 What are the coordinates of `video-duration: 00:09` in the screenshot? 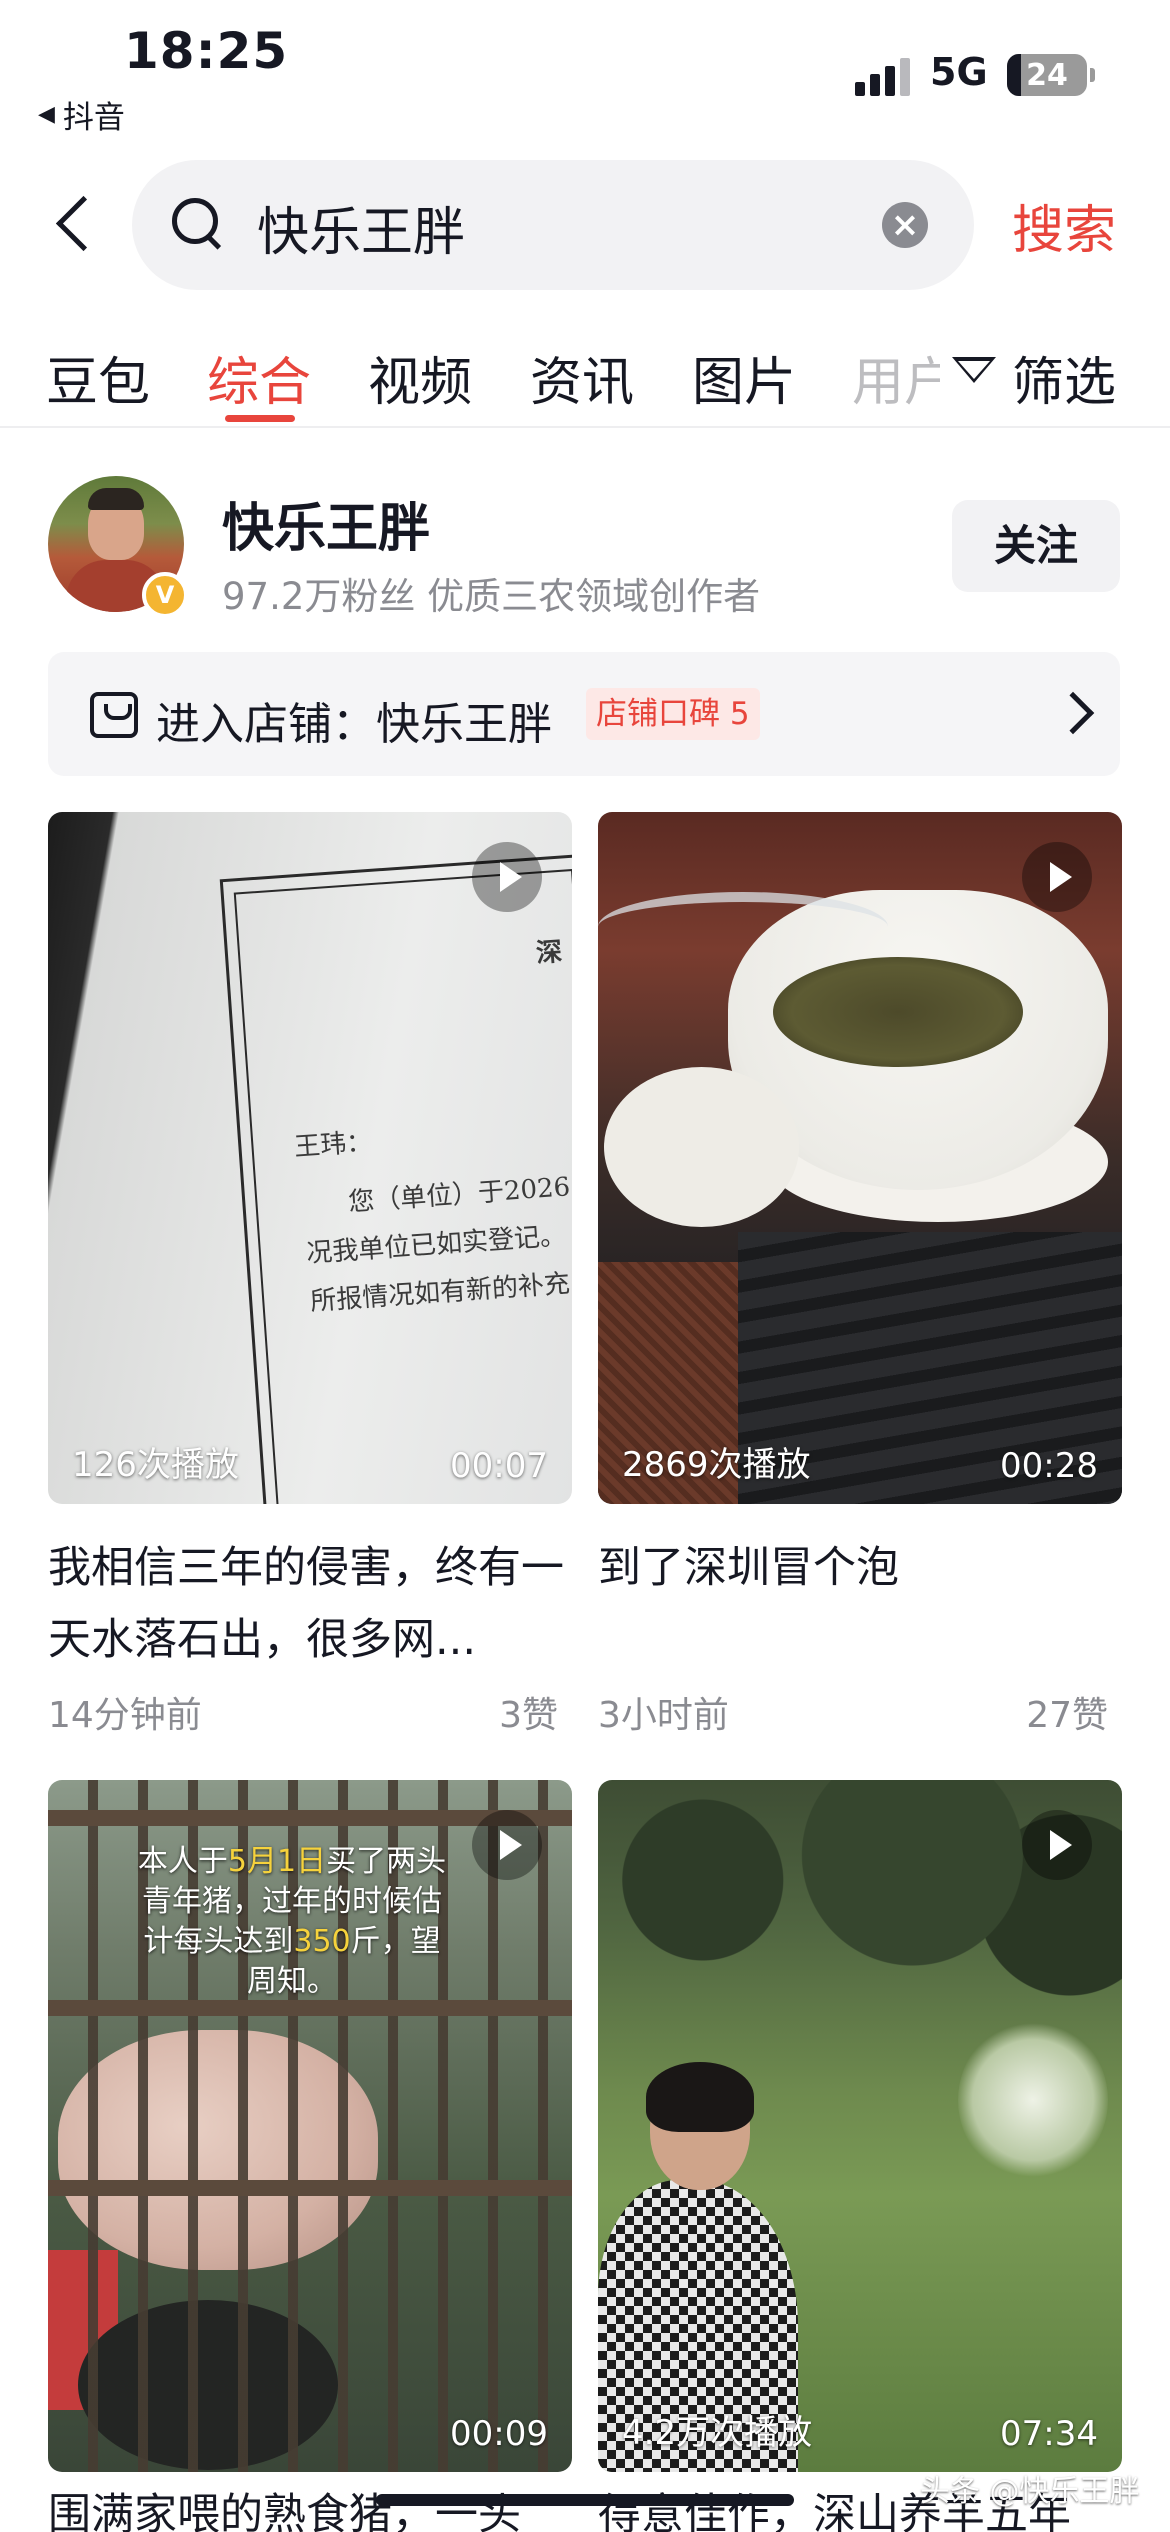 It's located at (499, 2434).